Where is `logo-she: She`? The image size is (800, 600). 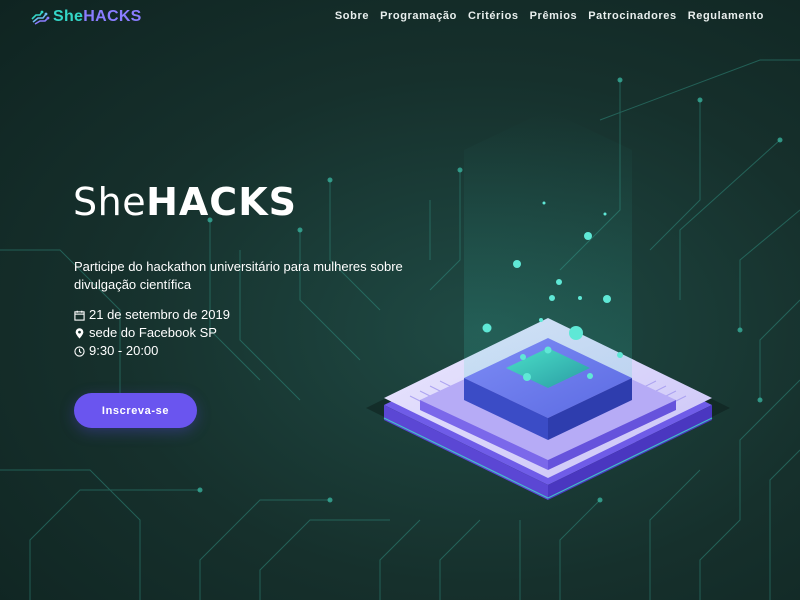 logo-she: She is located at coordinates (68, 16).